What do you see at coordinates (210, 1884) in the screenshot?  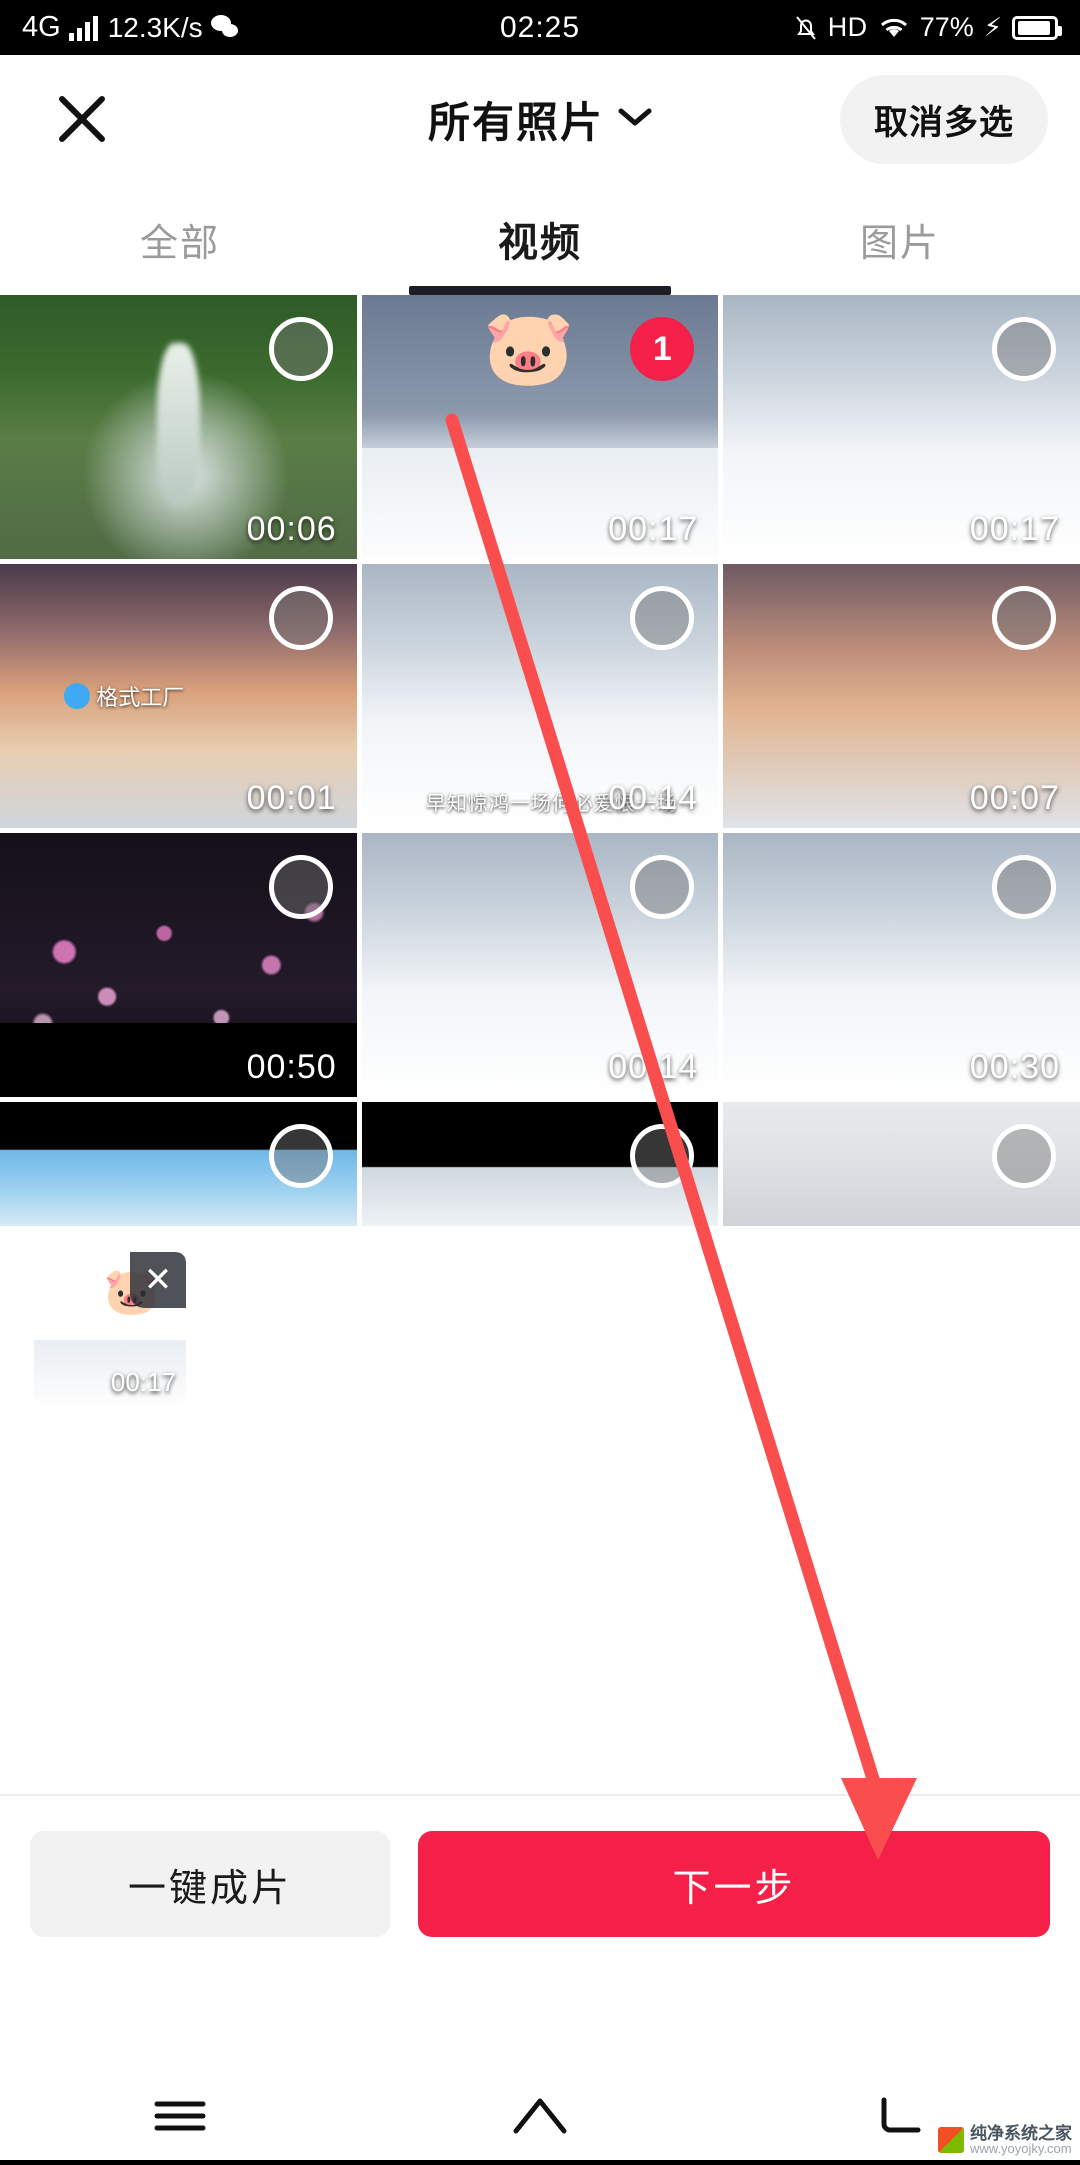 I see `one-click-movie-button: 一键成片` at bounding box center [210, 1884].